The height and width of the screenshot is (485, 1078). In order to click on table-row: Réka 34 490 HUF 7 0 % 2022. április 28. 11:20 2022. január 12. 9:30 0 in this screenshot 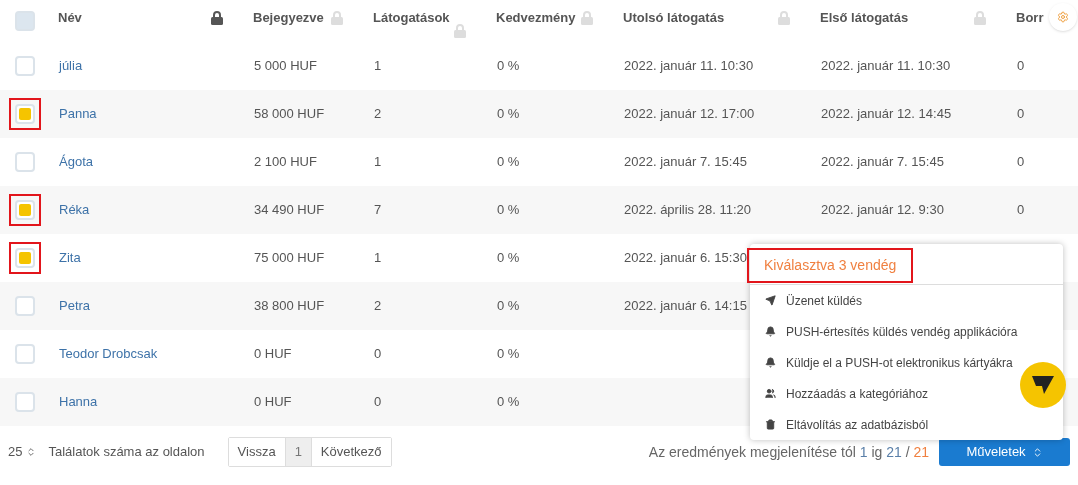, I will do `click(539, 210)`.